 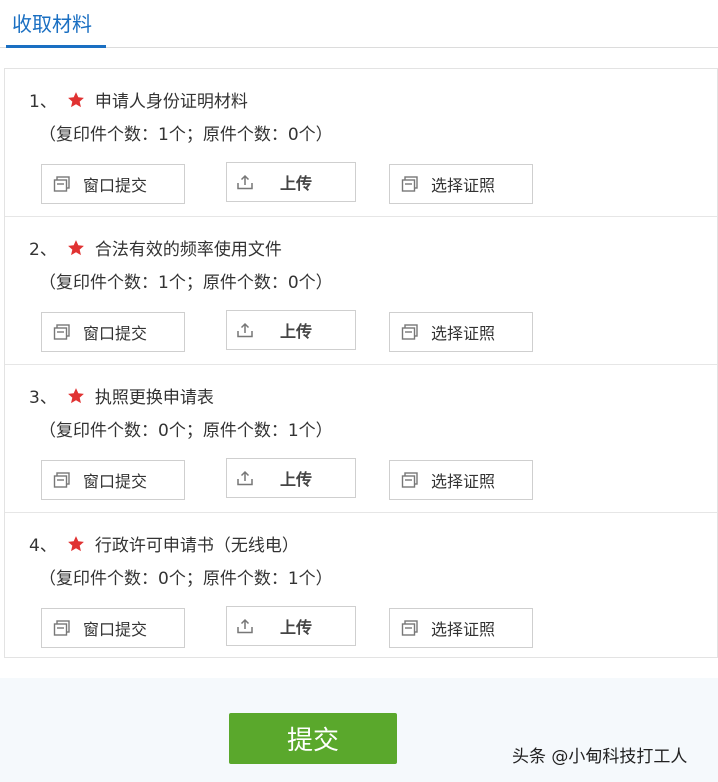 What do you see at coordinates (43, 102) in the screenshot?
I see `material-number: 1、` at bounding box center [43, 102].